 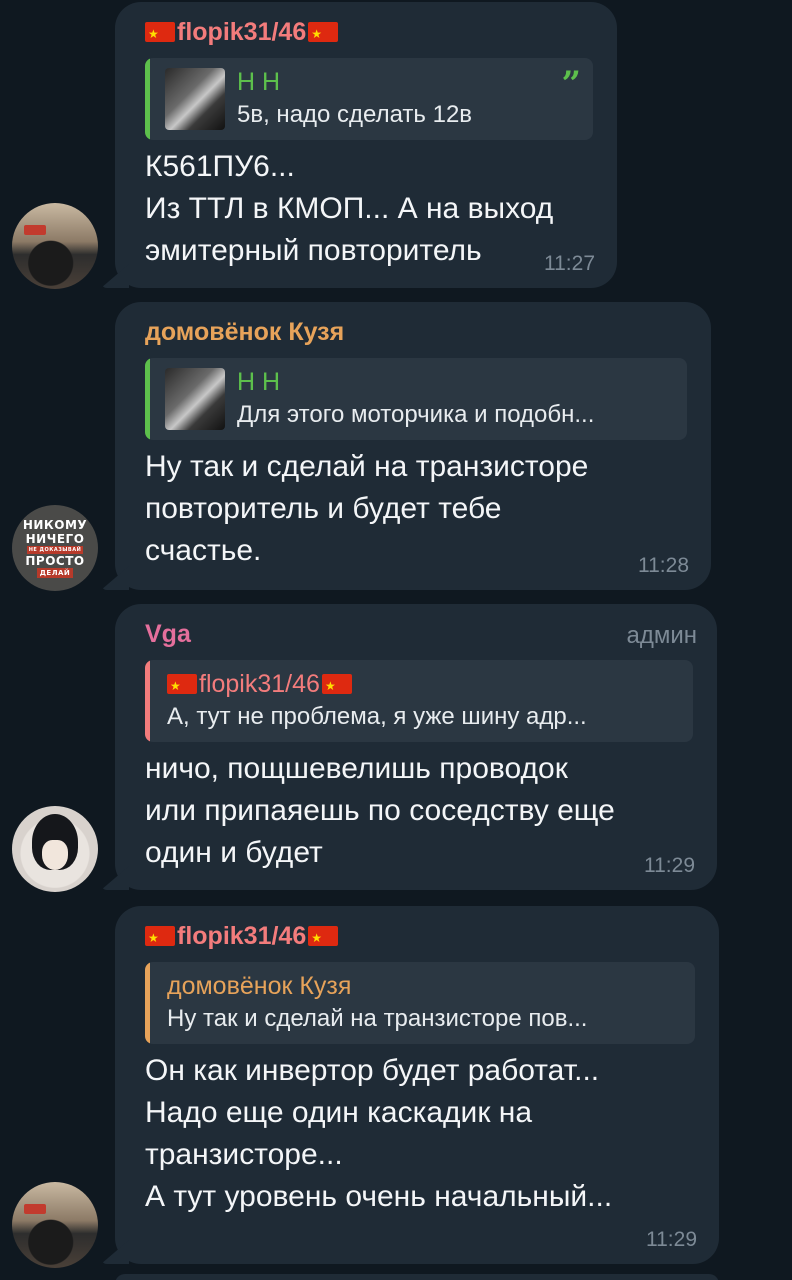 What do you see at coordinates (416, 332) in the screenshot?
I see `sender-name: домовёнок Кузя` at bounding box center [416, 332].